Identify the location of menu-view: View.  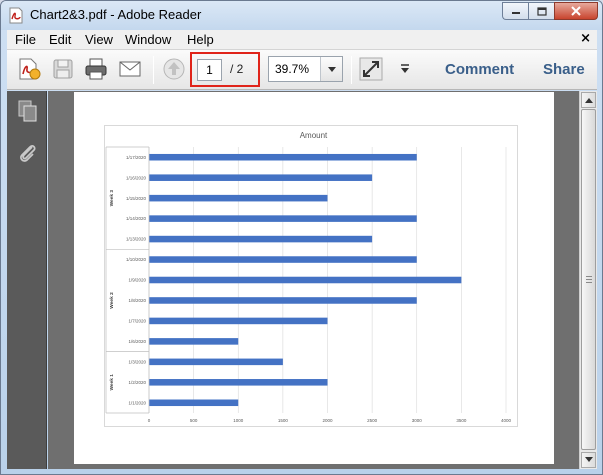
(99, 39).